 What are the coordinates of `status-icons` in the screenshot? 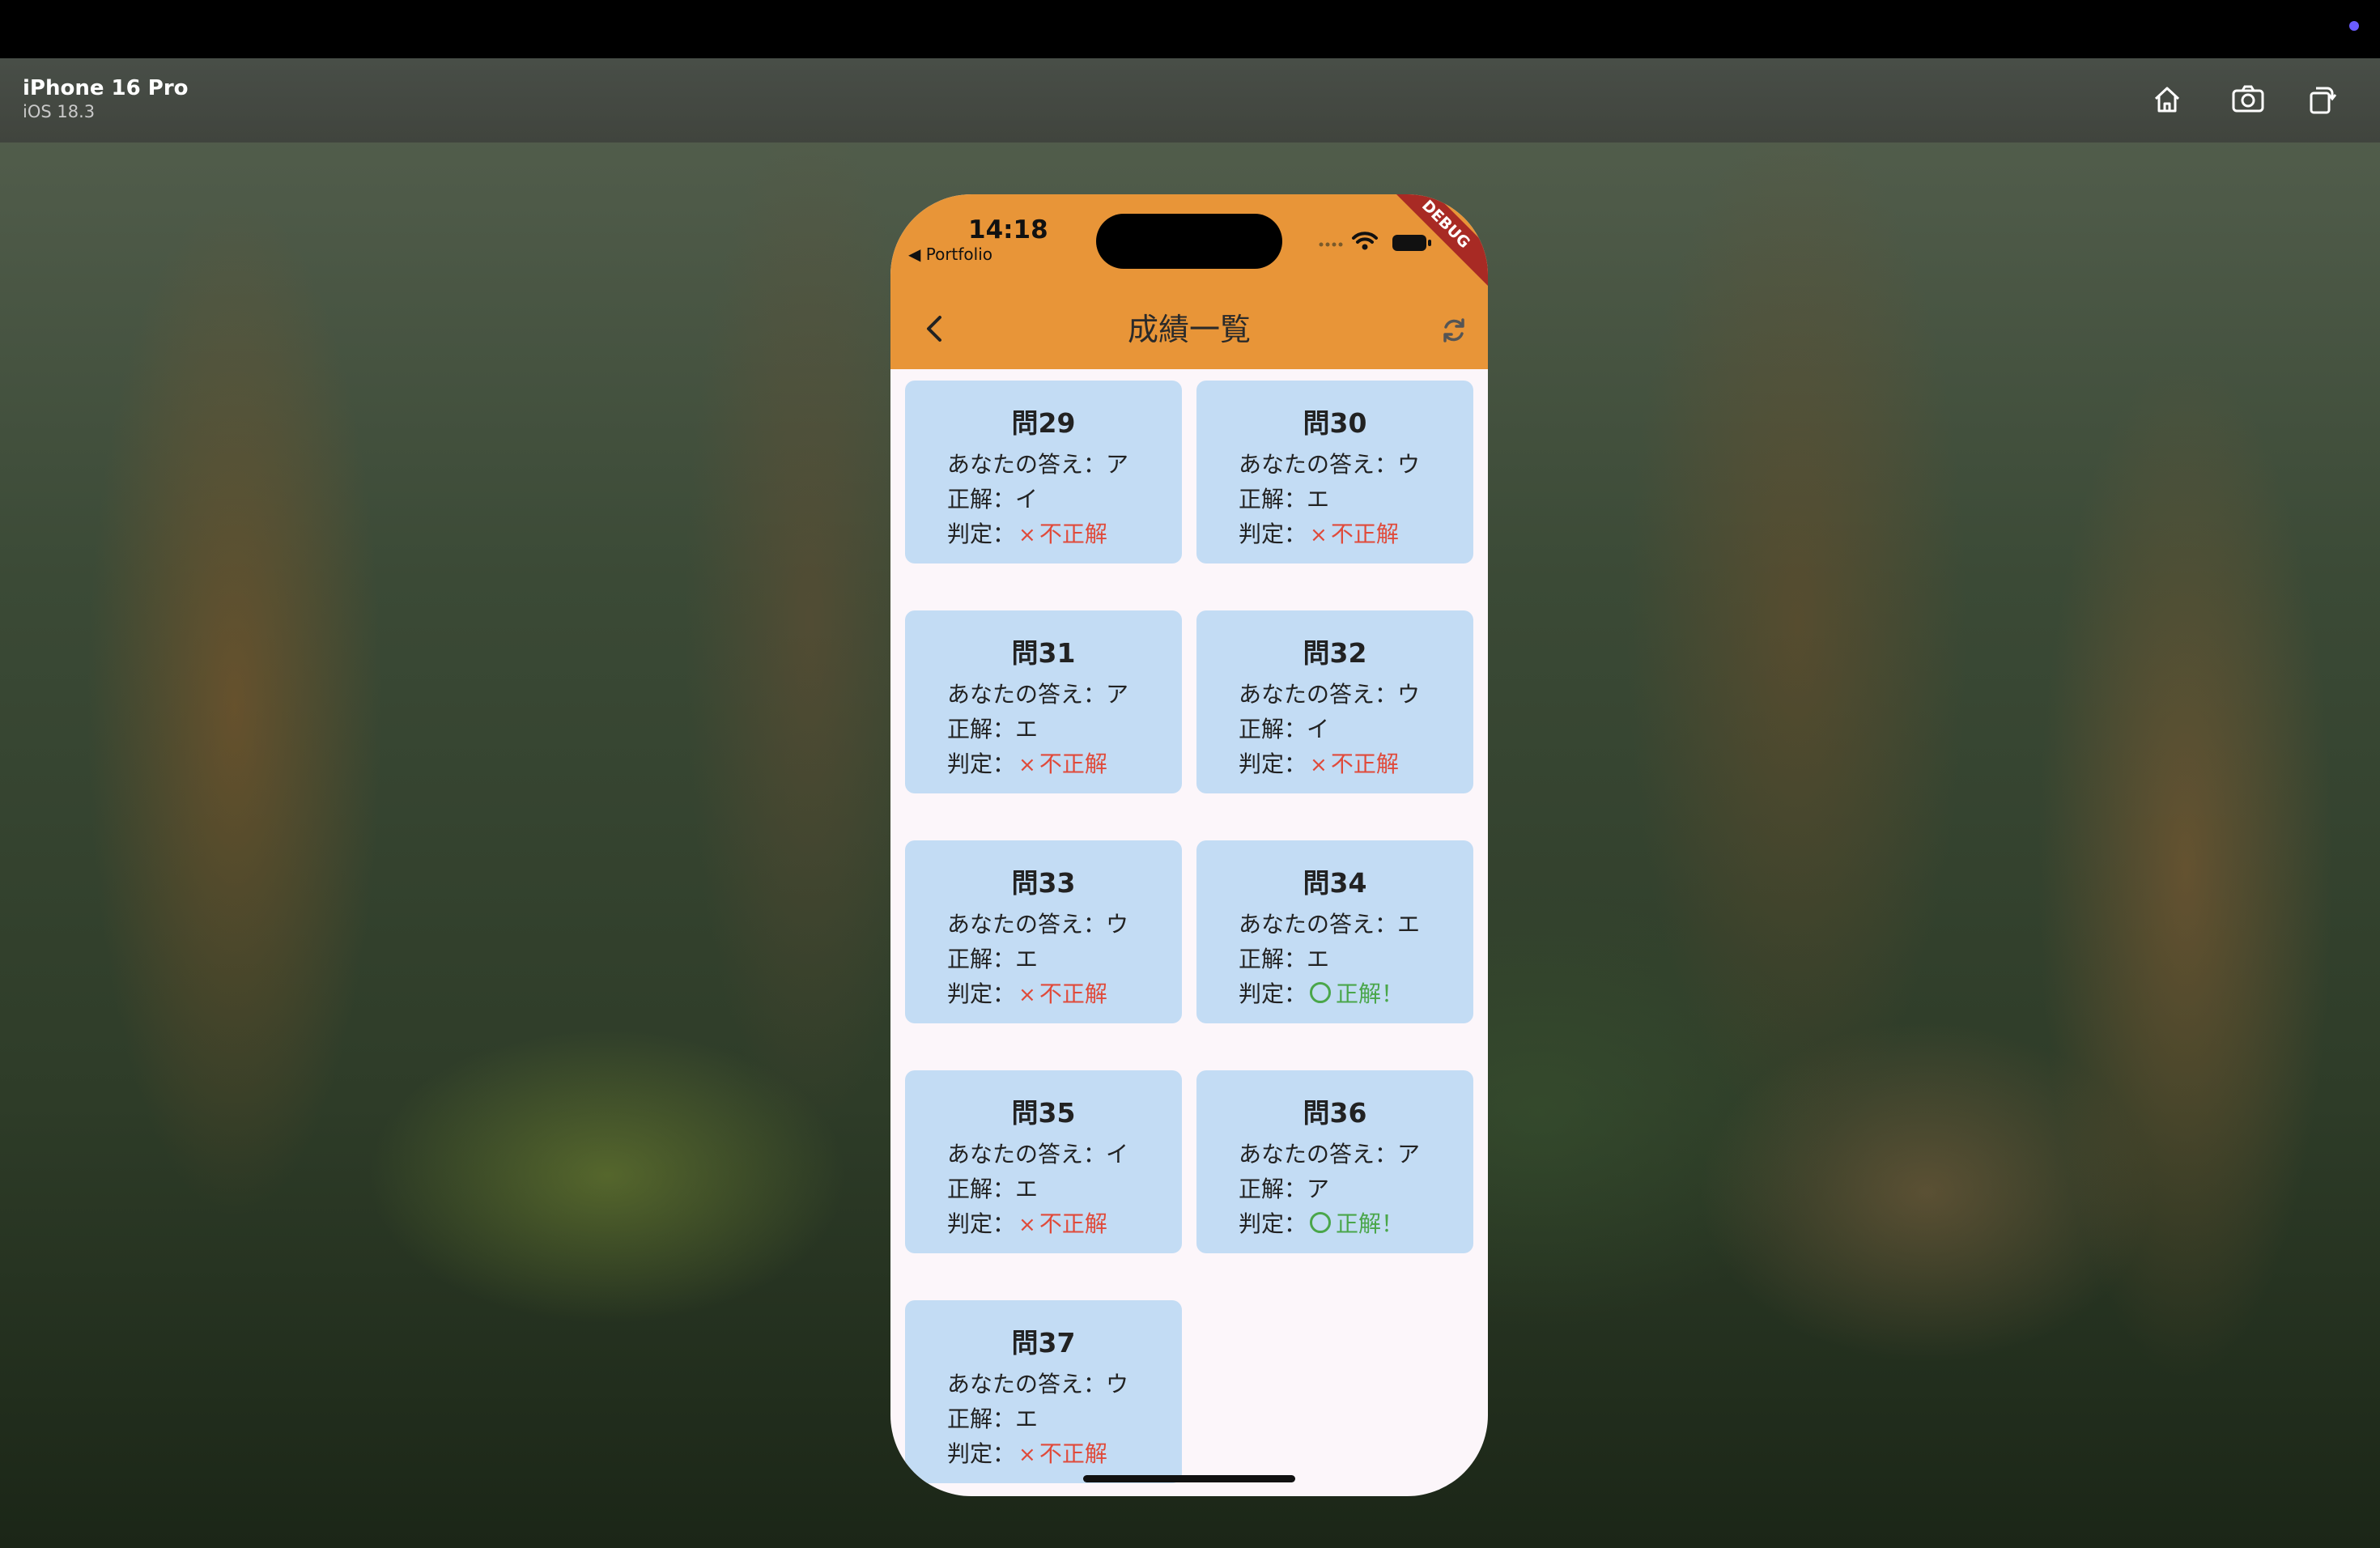 It's located at (1375, 241).